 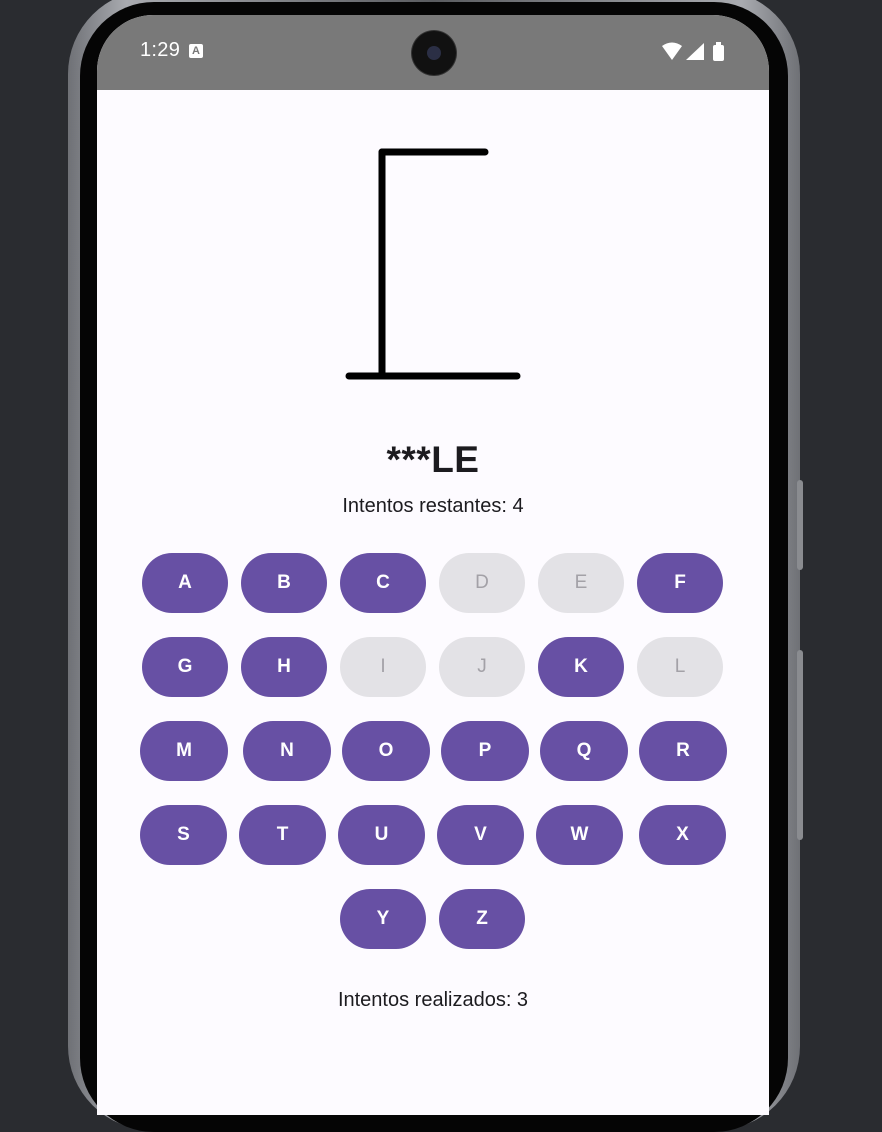 I want to click on letter-key-d: D, so click(x=482, y=583).